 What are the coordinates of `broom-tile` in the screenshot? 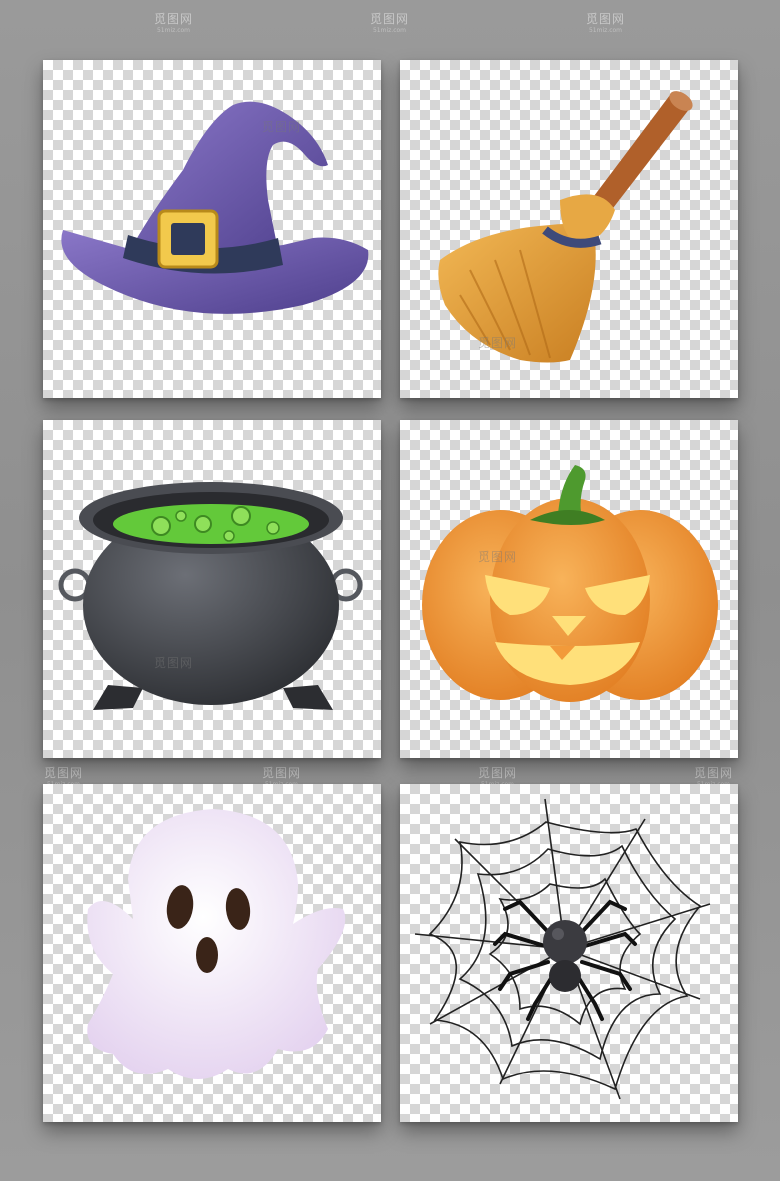 It's located at (569, 229).